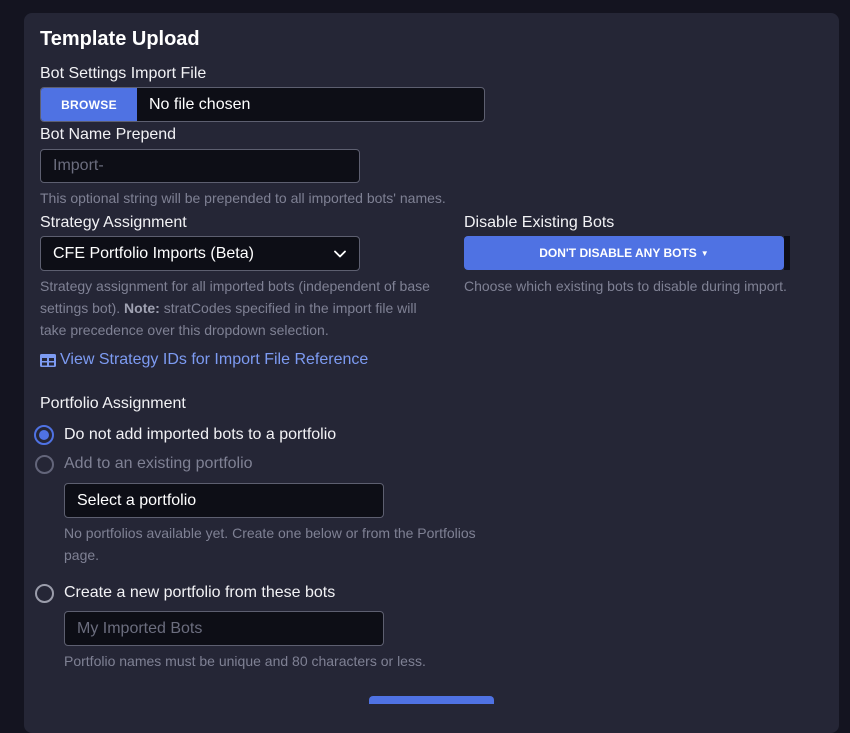 This screenshot has height=733, width=850. I want to click on table-icon, so click(48, 360).